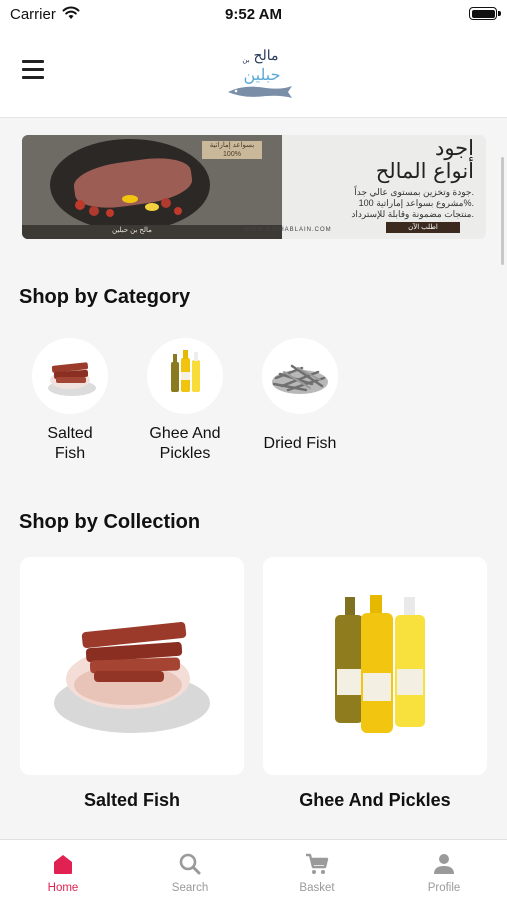 This screenshot has height=900, width=507. Describe the element at coordinates (375, 800) in the screenshot. I see `collection-label: Ghee And Pickles` at that location.